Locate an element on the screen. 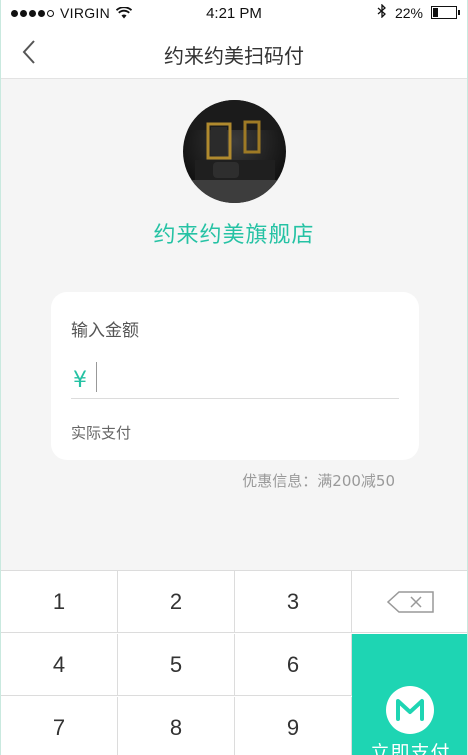 The width and height of the screenshot is (468, 755). store-name: 约来约美旗舰店 is located at coordinates (234, 235).